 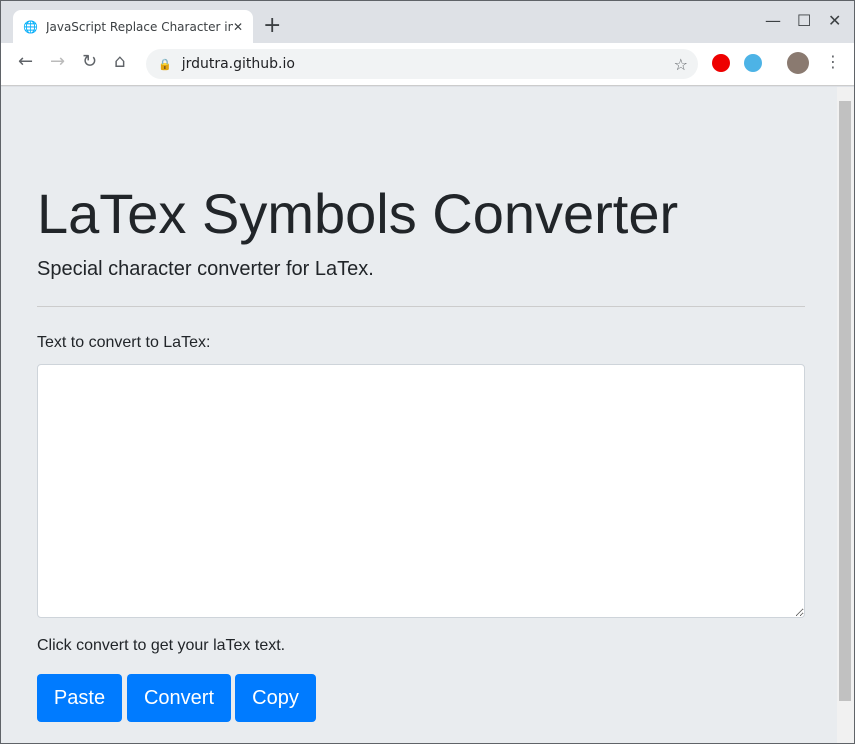 What do you see at coordinates (25, 61) in the screenshot?
I see `back-icon: ←` at bounding box center [25, 61].